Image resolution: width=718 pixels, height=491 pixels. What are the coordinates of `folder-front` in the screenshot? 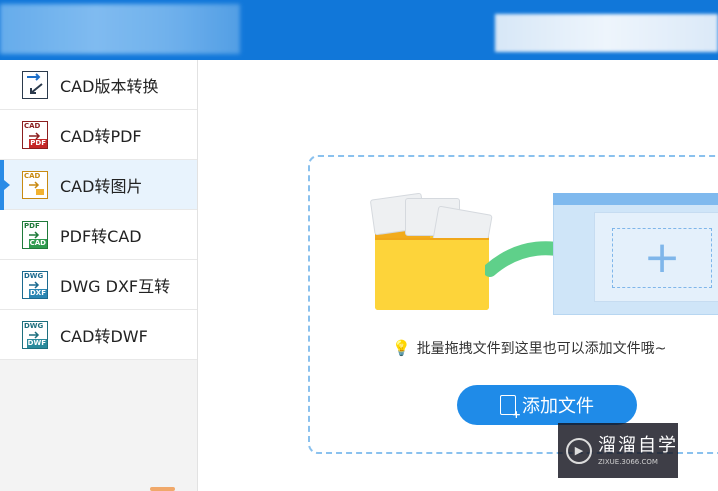 It's located at (432, 275).